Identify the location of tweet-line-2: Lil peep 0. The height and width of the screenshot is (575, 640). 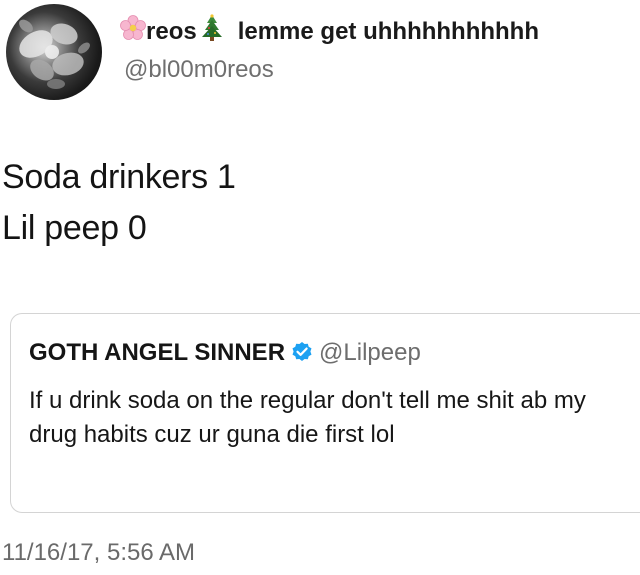
(74, 228).